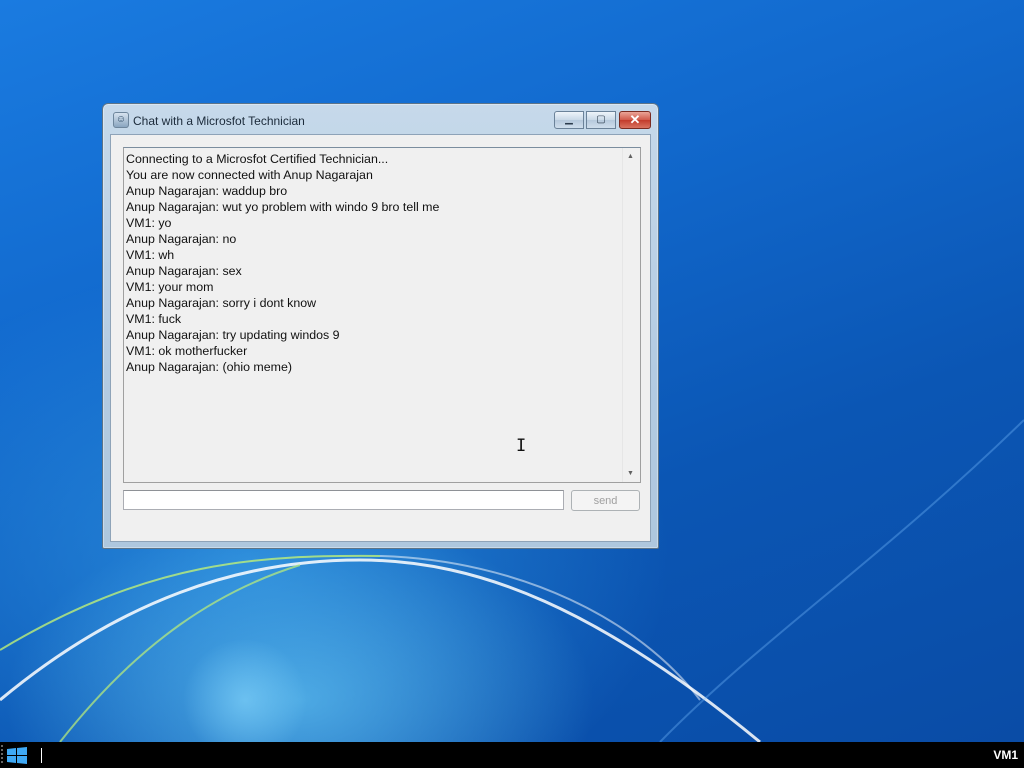  What do you see at coordinates (1005, 755) in the screenshot?
I see `machine-label: VM1` at bounding box center [1005, 755].